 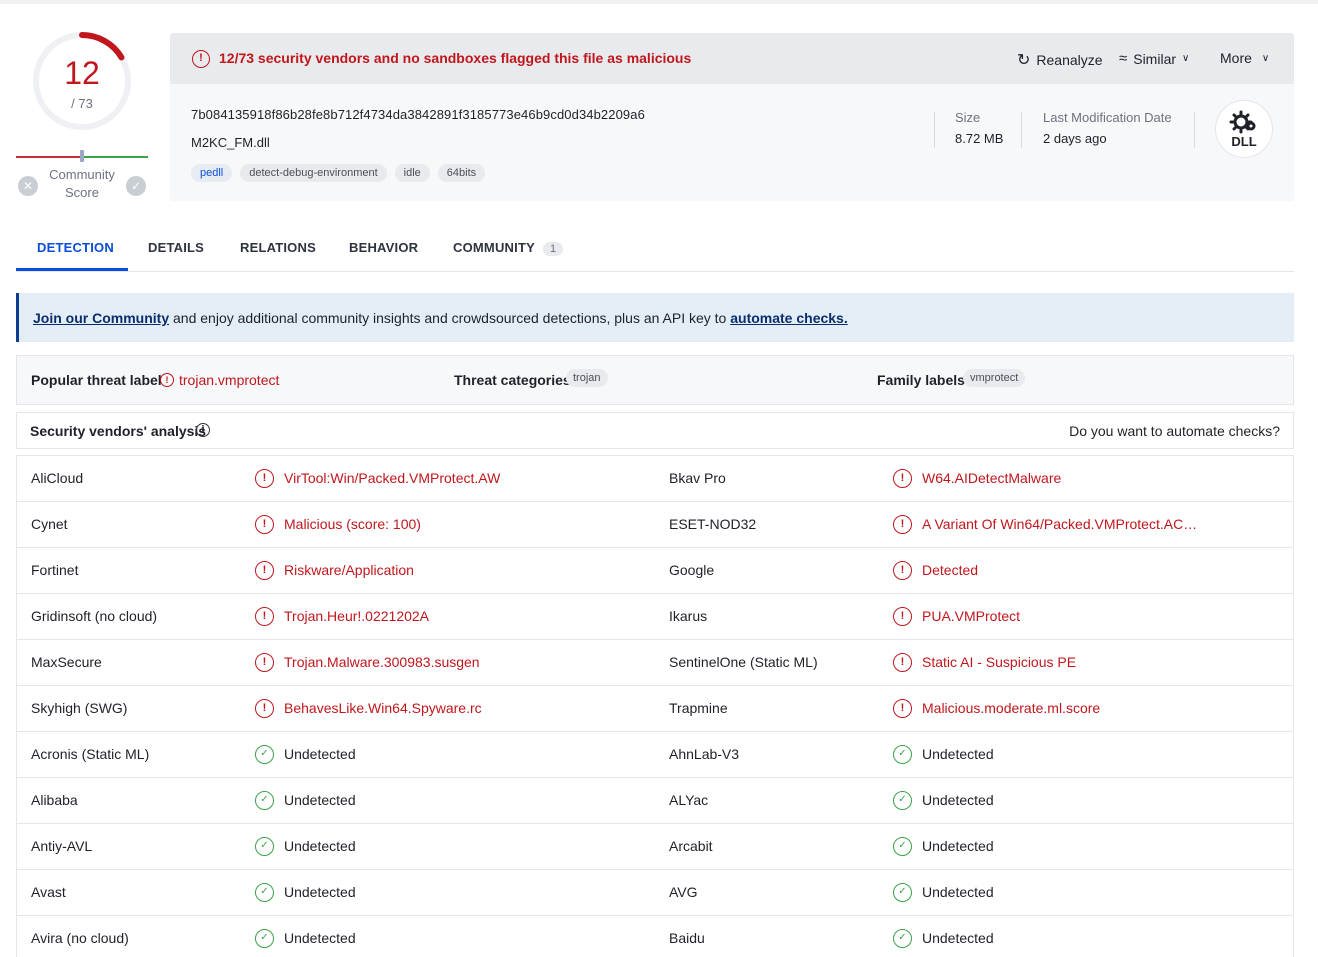 What do you see at coordinates (1174, 431) in the screenshot?
I see `automate-checks-prompt: Do you want to automate checks?` at bounding box center [1174, 431].